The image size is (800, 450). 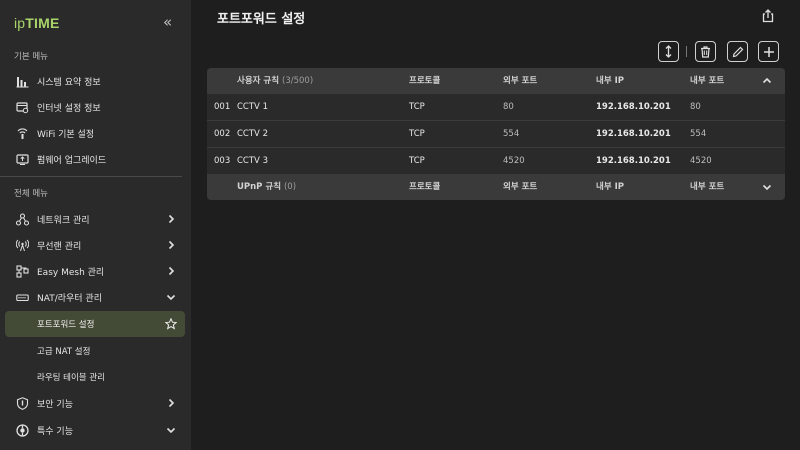 I want to click on cell-internal-port: 4520, so click(x=701, y=161).